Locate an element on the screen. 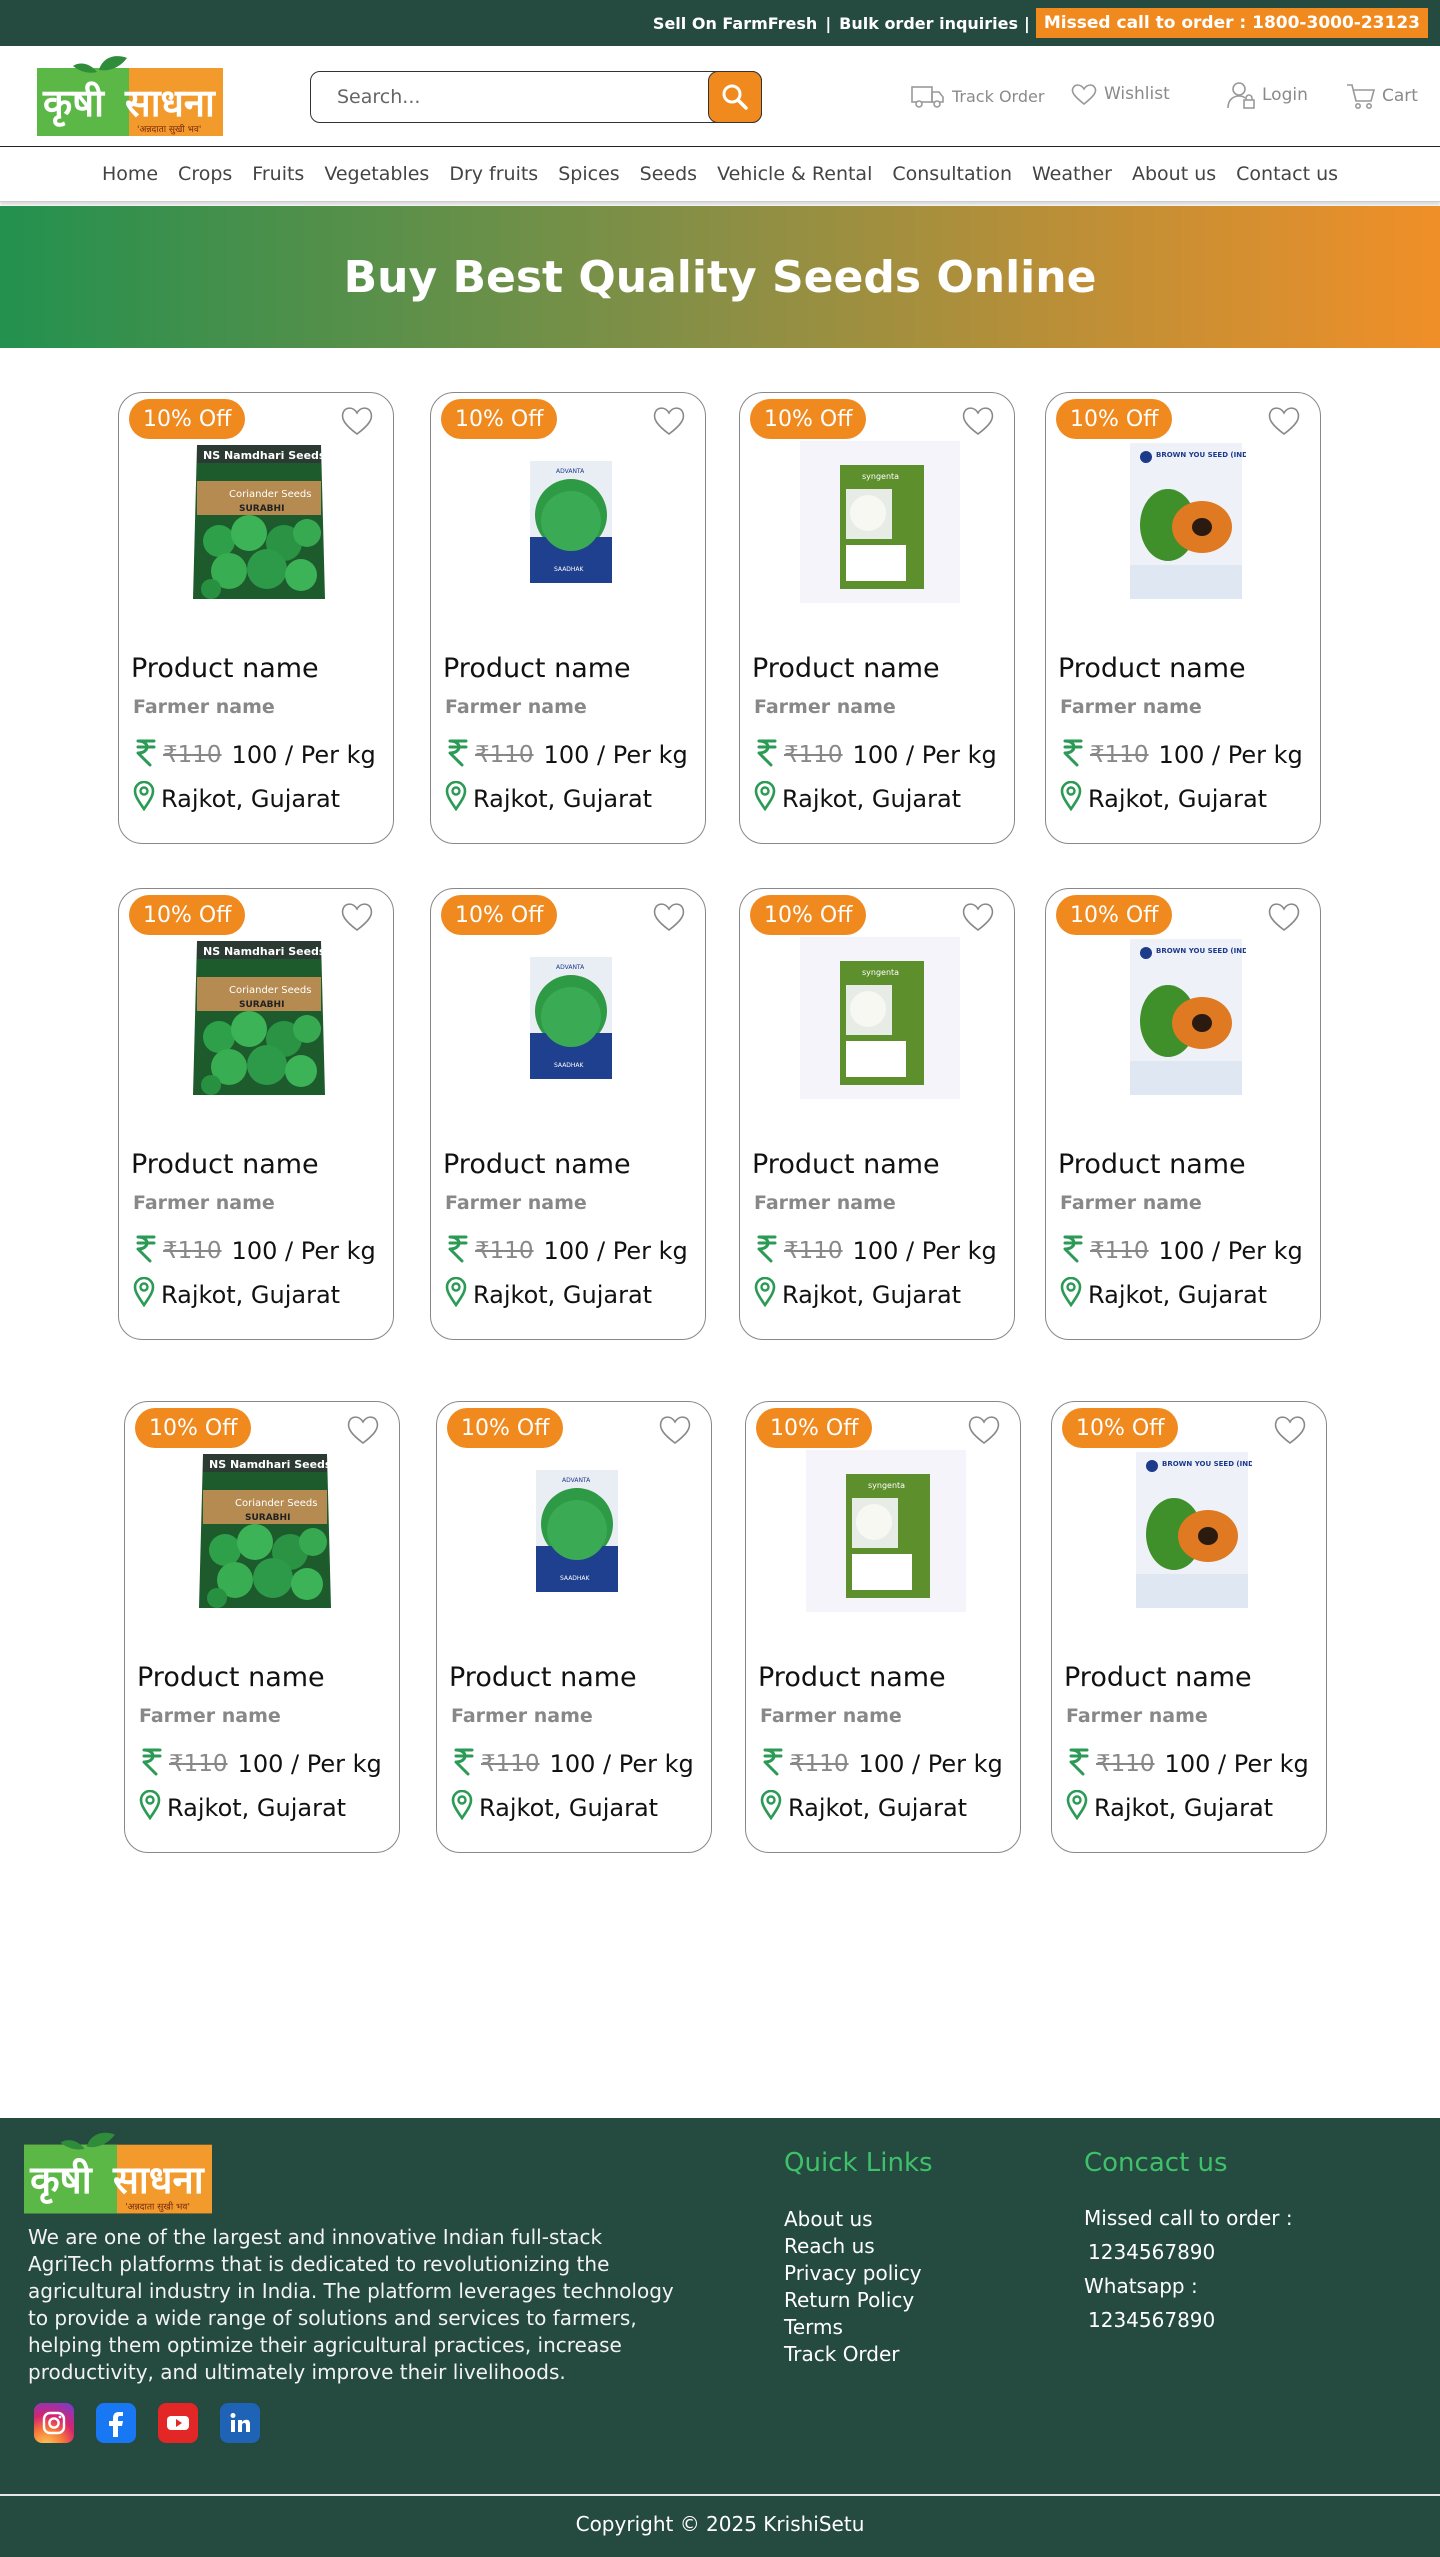  brand-logo: कृषी साधना 'अन्नदाता सुखी भव' is located at coordinates (130, 96).